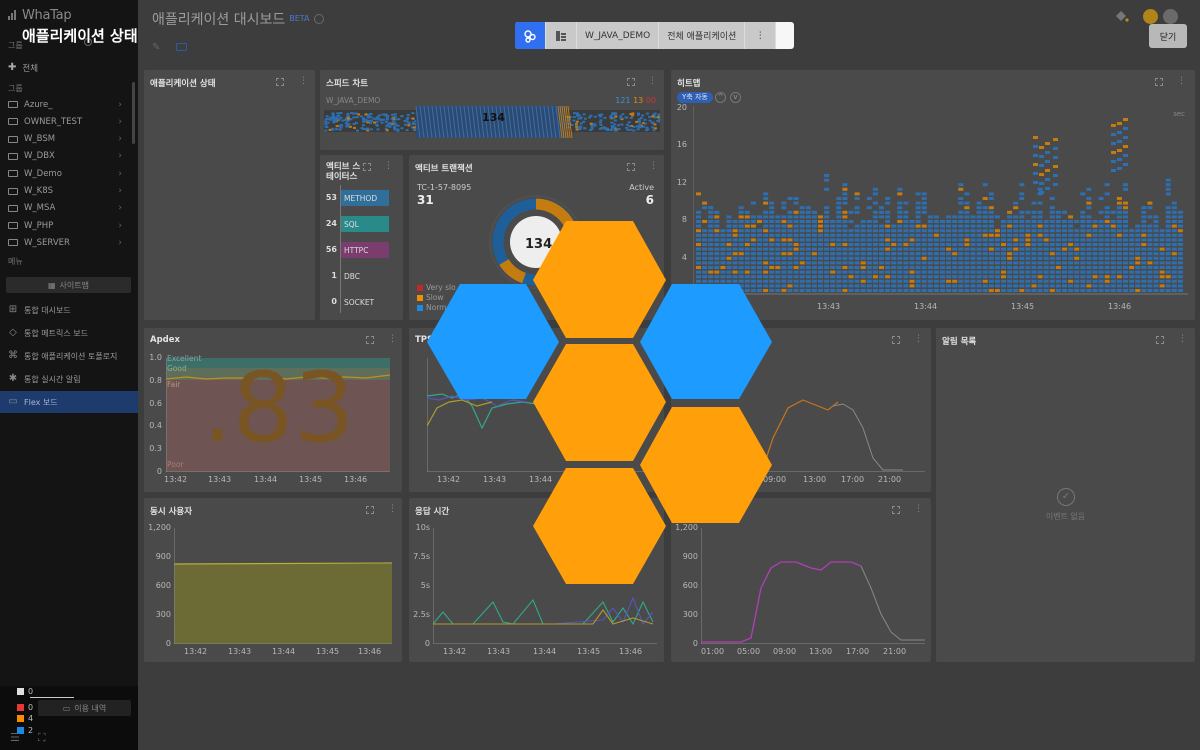  Describe the element at coordinates (365, 198) in the screenshot. I see `active-status-bar: METHOD` at that location.